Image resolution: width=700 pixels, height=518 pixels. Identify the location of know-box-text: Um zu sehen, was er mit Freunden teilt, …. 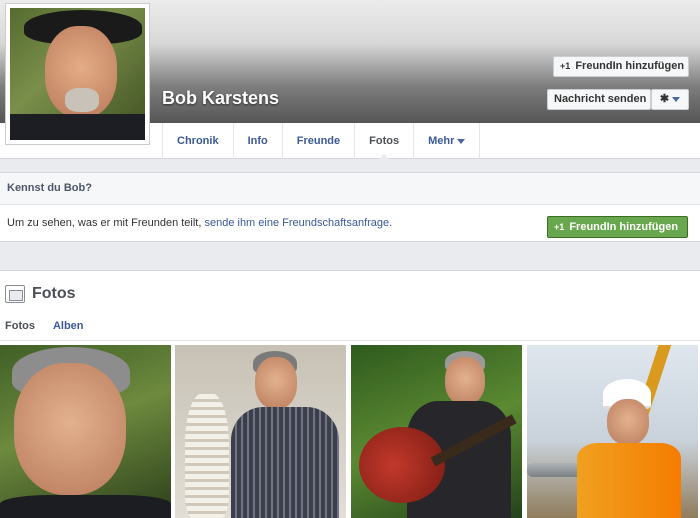
(199, 223).